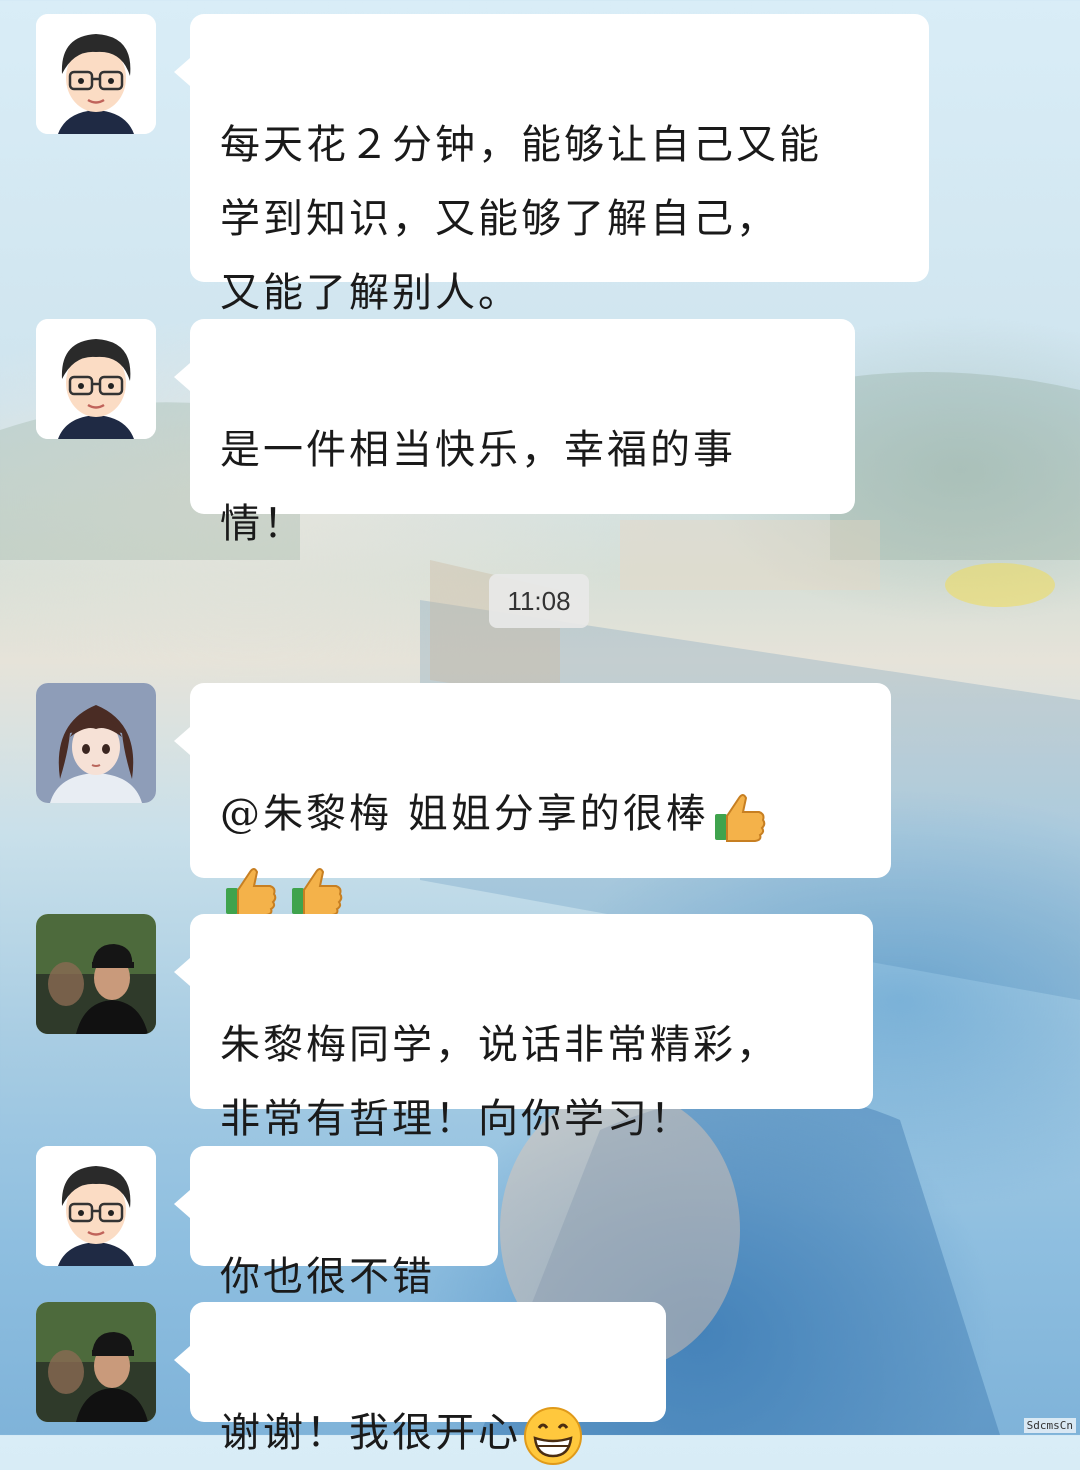 The image size is (1080, 1470). What do you see at coordinates (553, 1436) in the screenshot?
I see `grinning-face-icon` at bounding box center [553, 1436].